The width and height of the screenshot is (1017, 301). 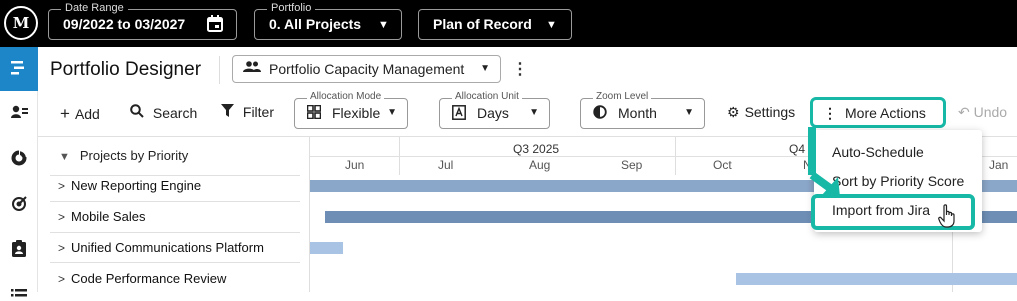 I want to click on allocation-unit-value: Days, so click(x=493, y=113).